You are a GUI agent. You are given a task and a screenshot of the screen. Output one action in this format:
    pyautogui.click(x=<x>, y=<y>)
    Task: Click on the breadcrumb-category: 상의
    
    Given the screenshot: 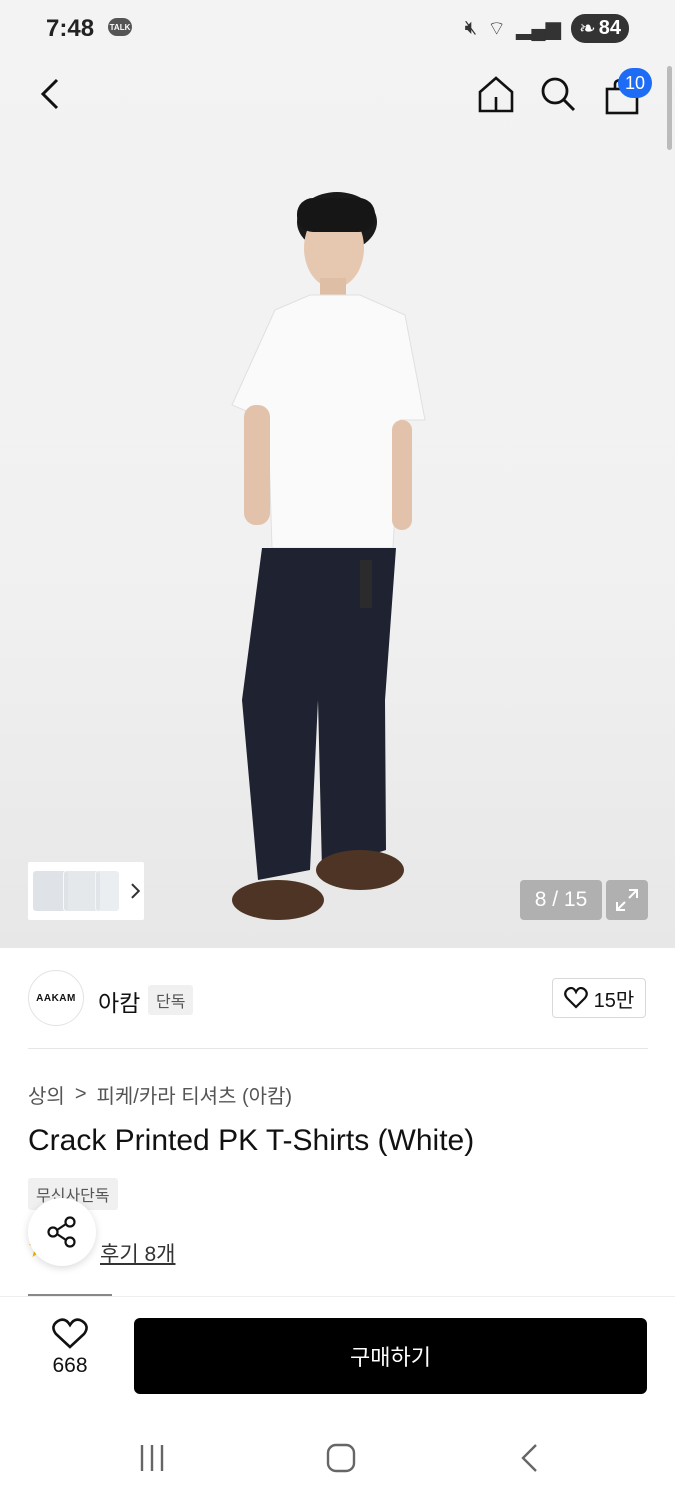 What is the action you would take?
    pyautogui.click(x=46, y=1094)
    